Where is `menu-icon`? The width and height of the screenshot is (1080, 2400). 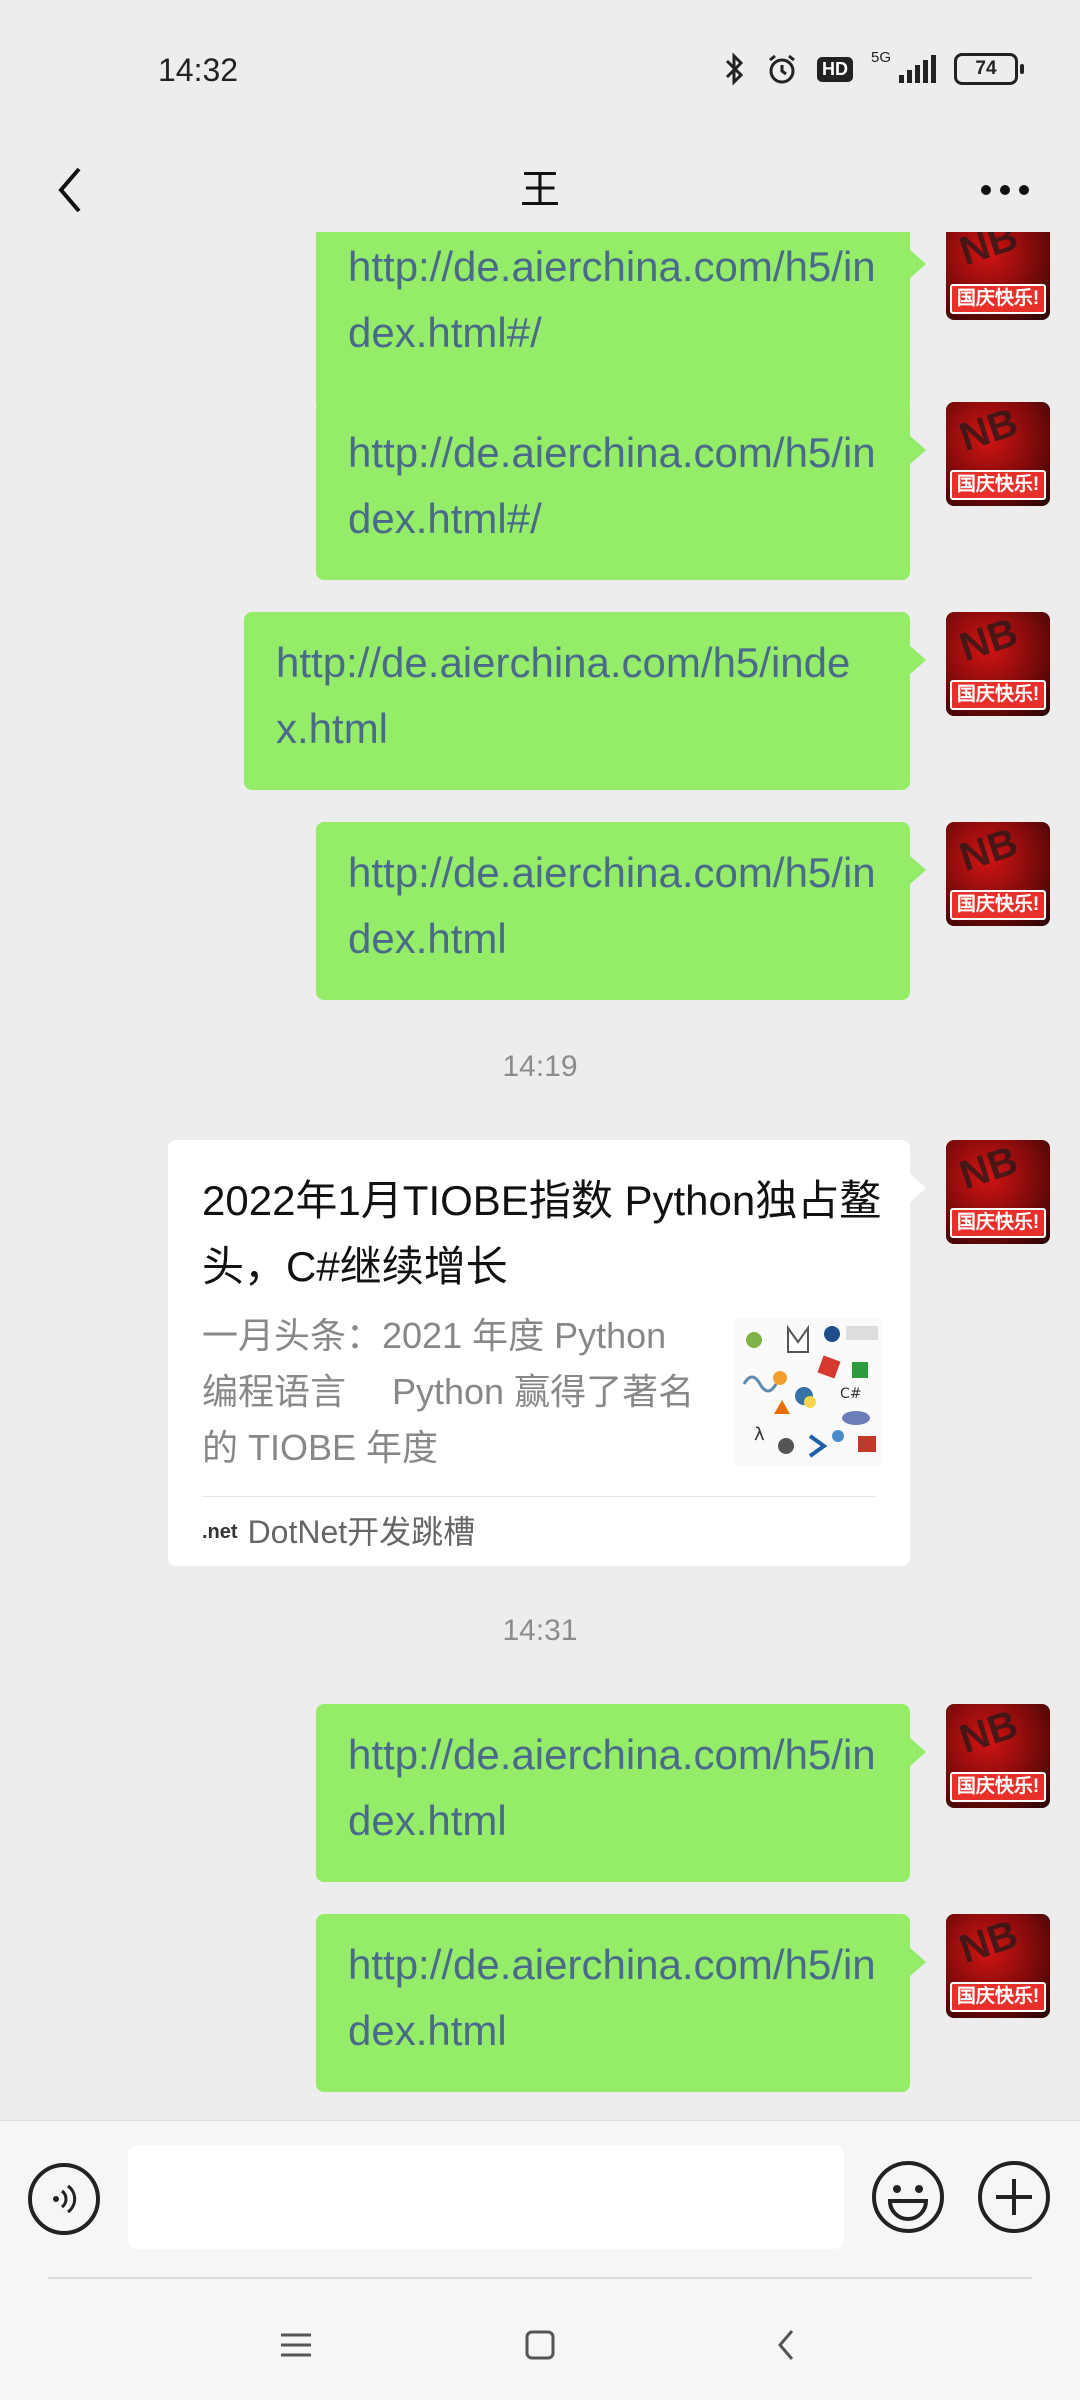 menu-icon is located at coordinates (296, 2345).